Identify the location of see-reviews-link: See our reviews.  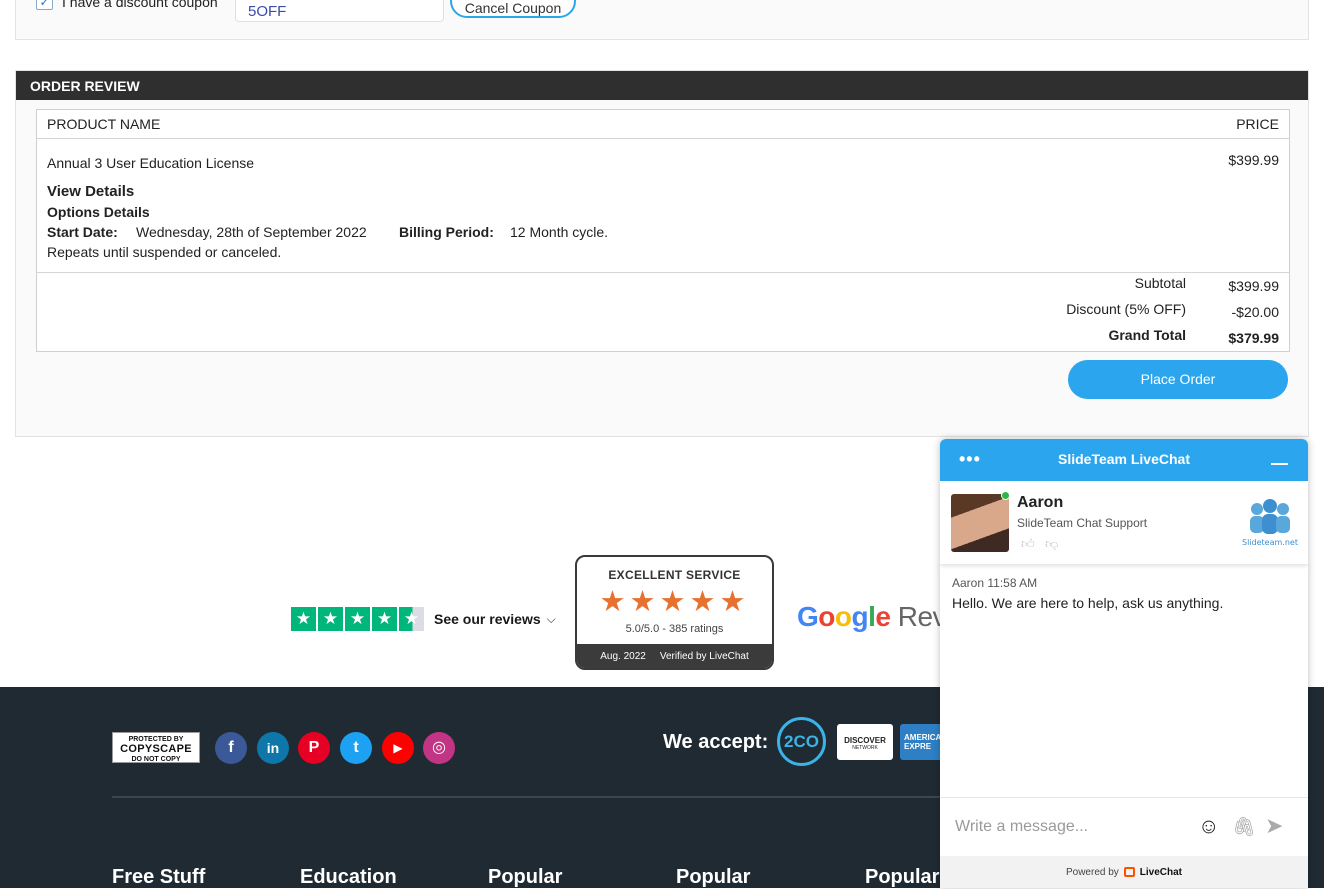
(487, 619).